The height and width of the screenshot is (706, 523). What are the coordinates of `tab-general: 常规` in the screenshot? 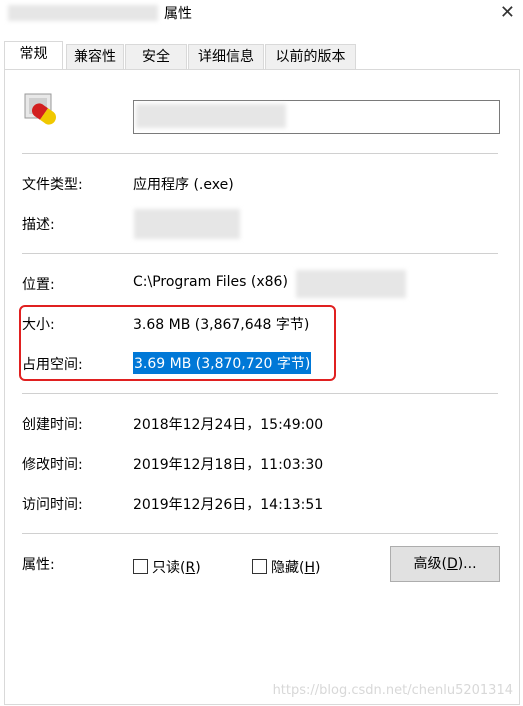 It's located at (33, 56).